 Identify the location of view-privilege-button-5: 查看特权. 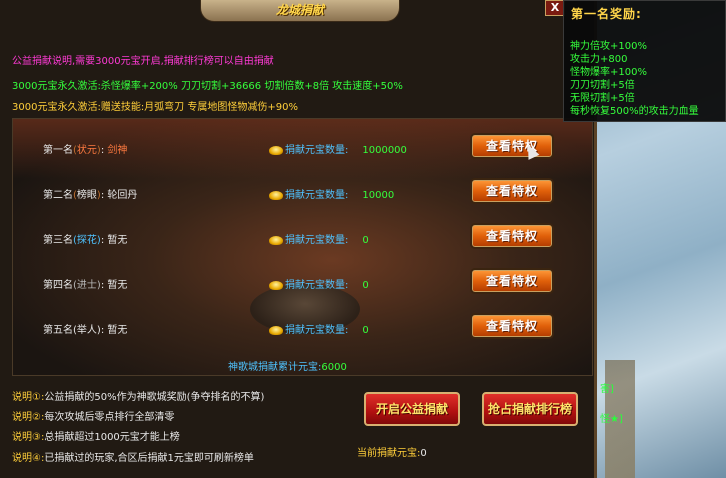
(512, 326).